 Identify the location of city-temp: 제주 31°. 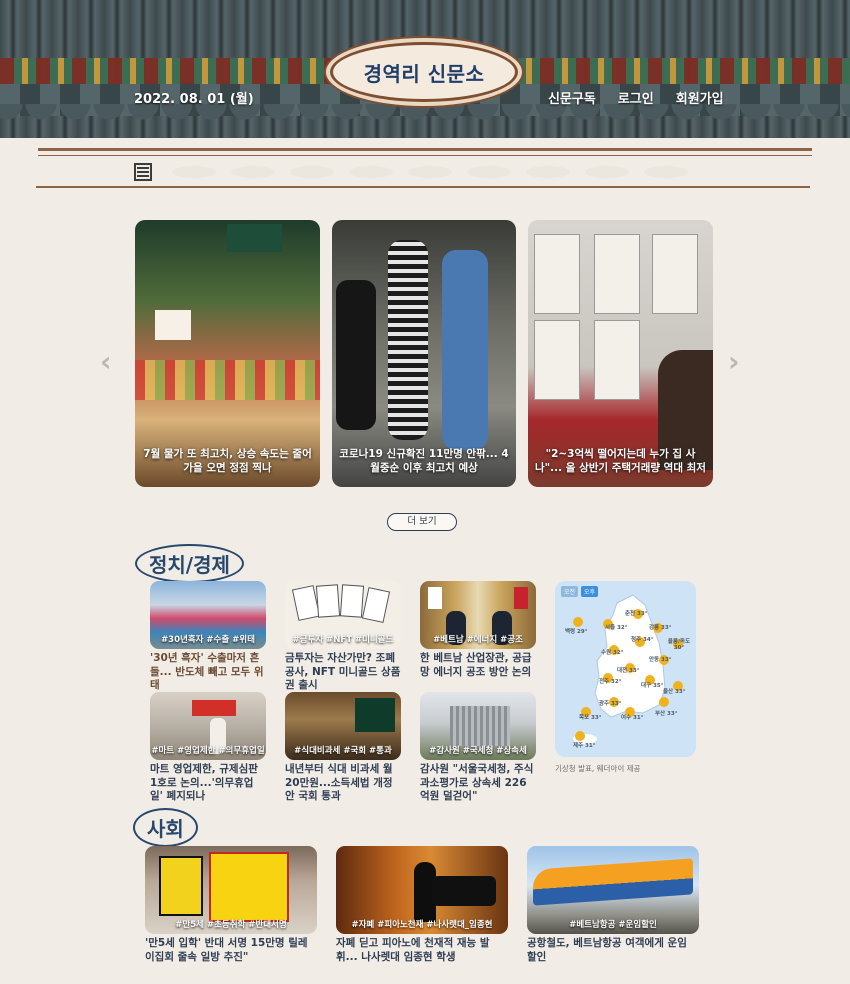
(584, 746).